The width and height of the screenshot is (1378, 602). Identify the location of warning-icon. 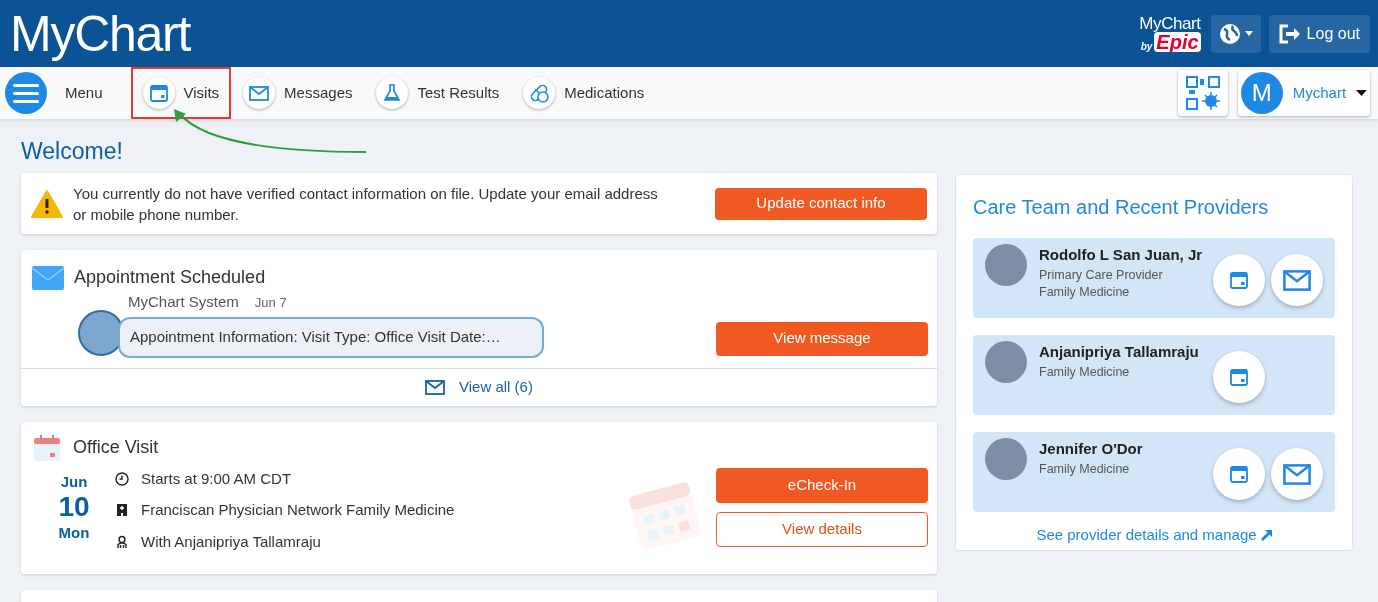
(47, 203).